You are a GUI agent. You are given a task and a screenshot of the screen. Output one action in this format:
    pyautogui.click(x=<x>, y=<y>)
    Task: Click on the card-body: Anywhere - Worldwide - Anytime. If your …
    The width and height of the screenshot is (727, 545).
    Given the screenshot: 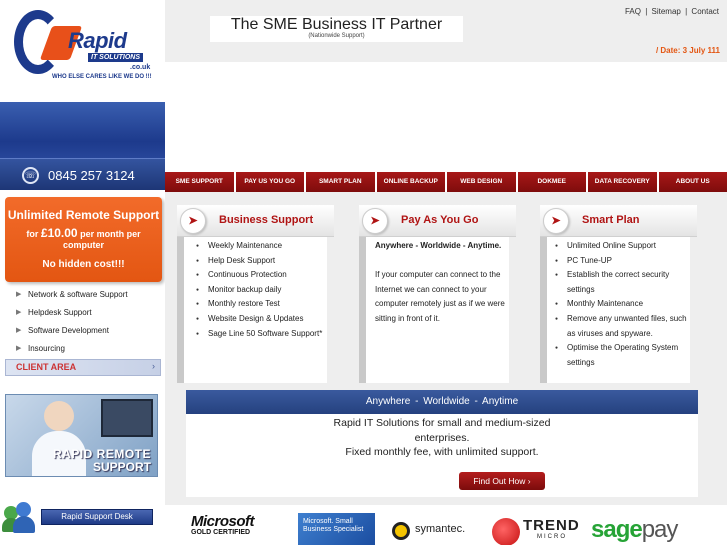 What is the action you would take?
    pyautogui.click(x=444, y=283)
    